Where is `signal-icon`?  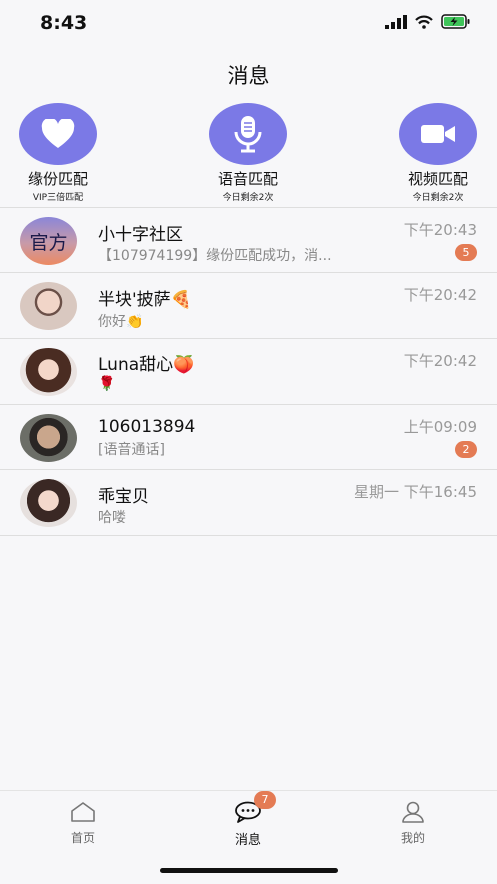
signal-icon is located at coordinates (396, 21).